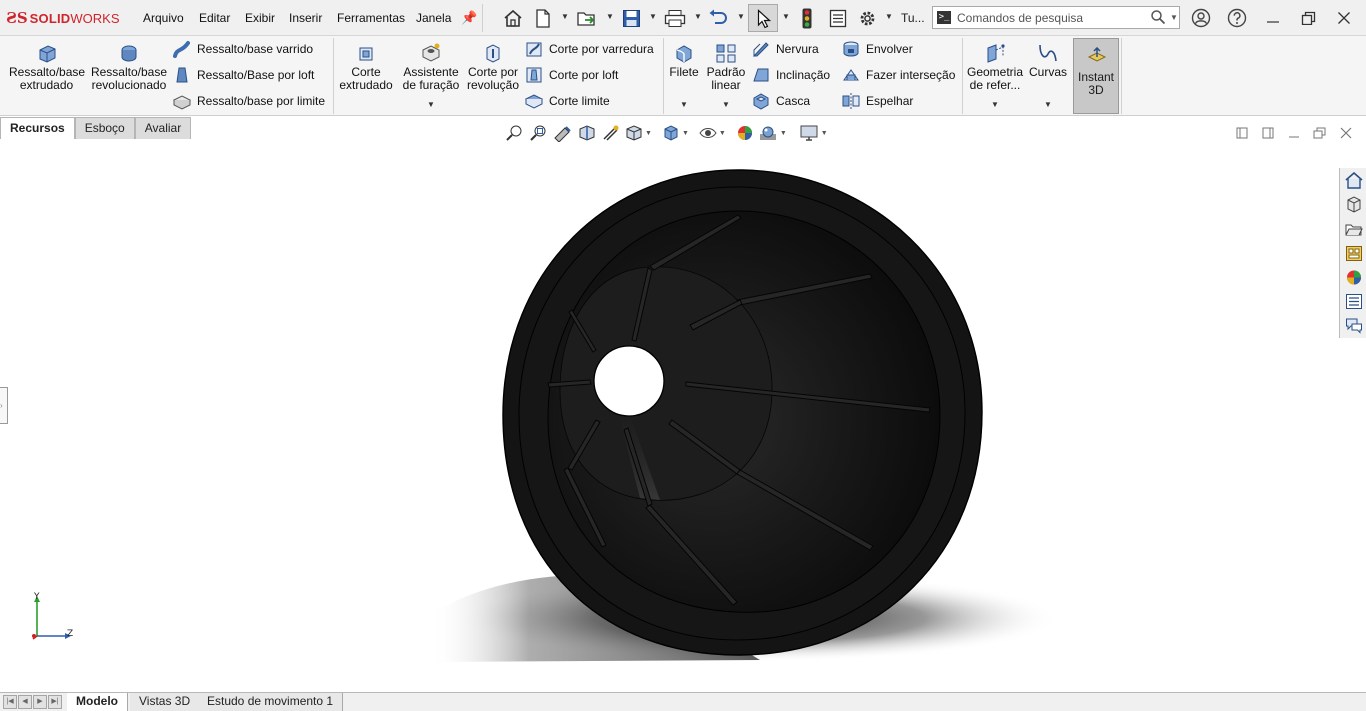 The height and width of the screenshot is (711, 1366). I want to click on lofted-boss-button: Ressalto/Base por loft, so click(243, 75).